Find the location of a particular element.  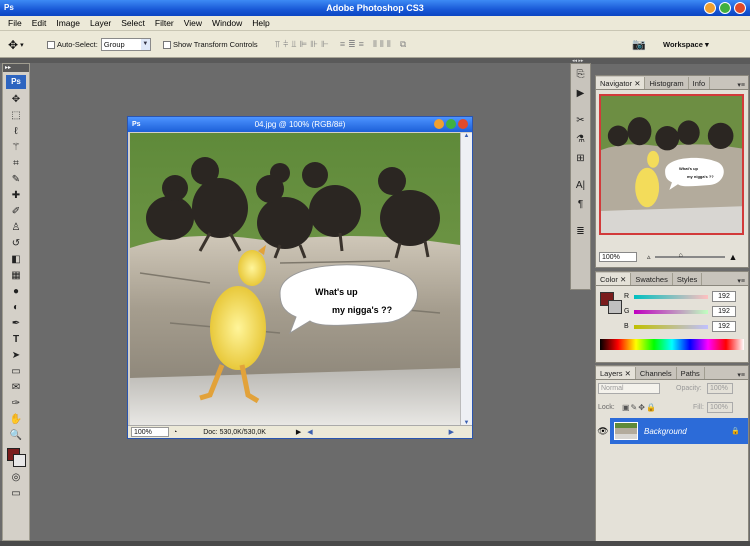

scroll-left-icon: ◀ is located at coordinates (309, 432).